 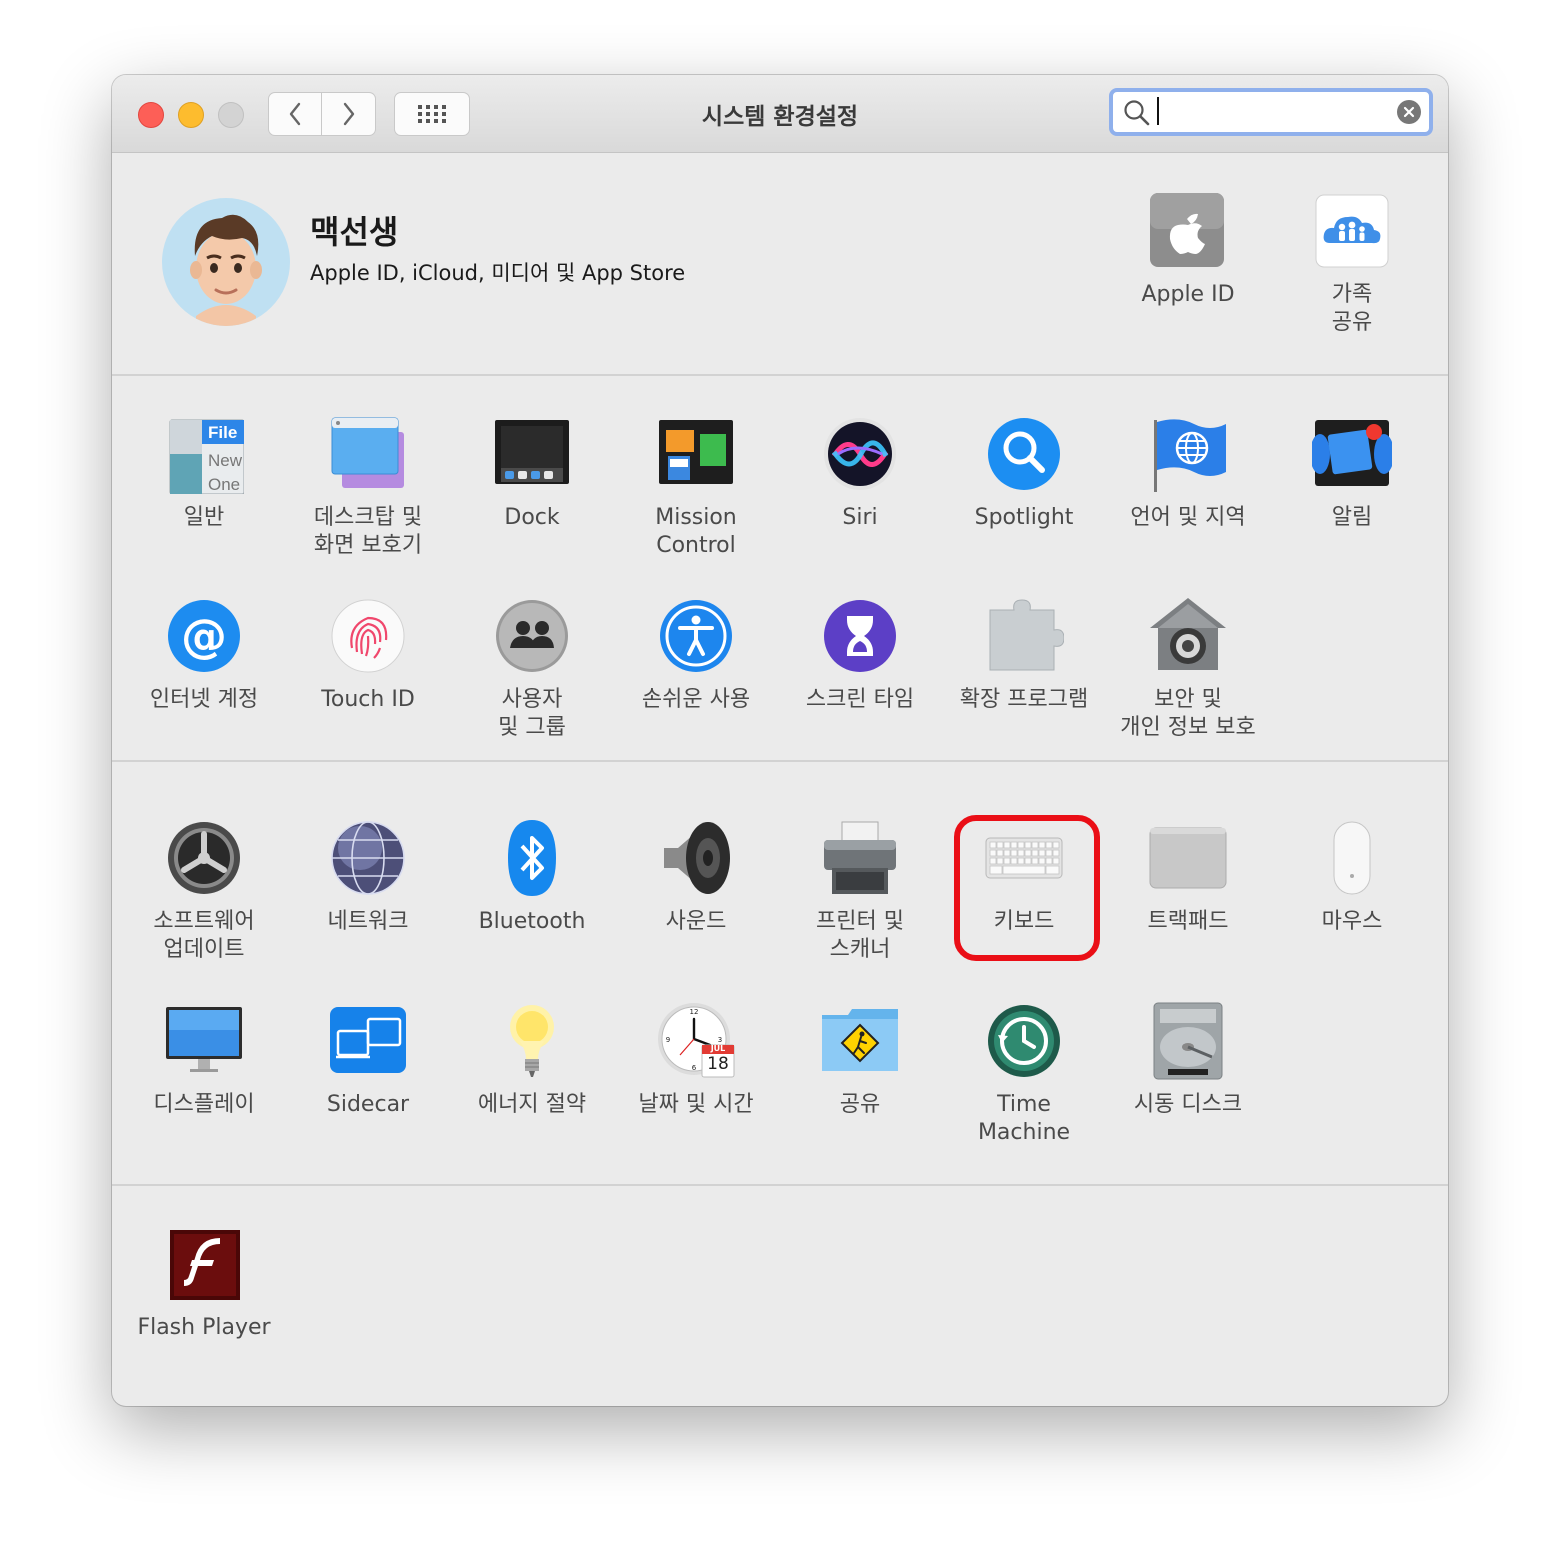 I want to click on pane-label: Bluetooth, so click(x=532, y=921).